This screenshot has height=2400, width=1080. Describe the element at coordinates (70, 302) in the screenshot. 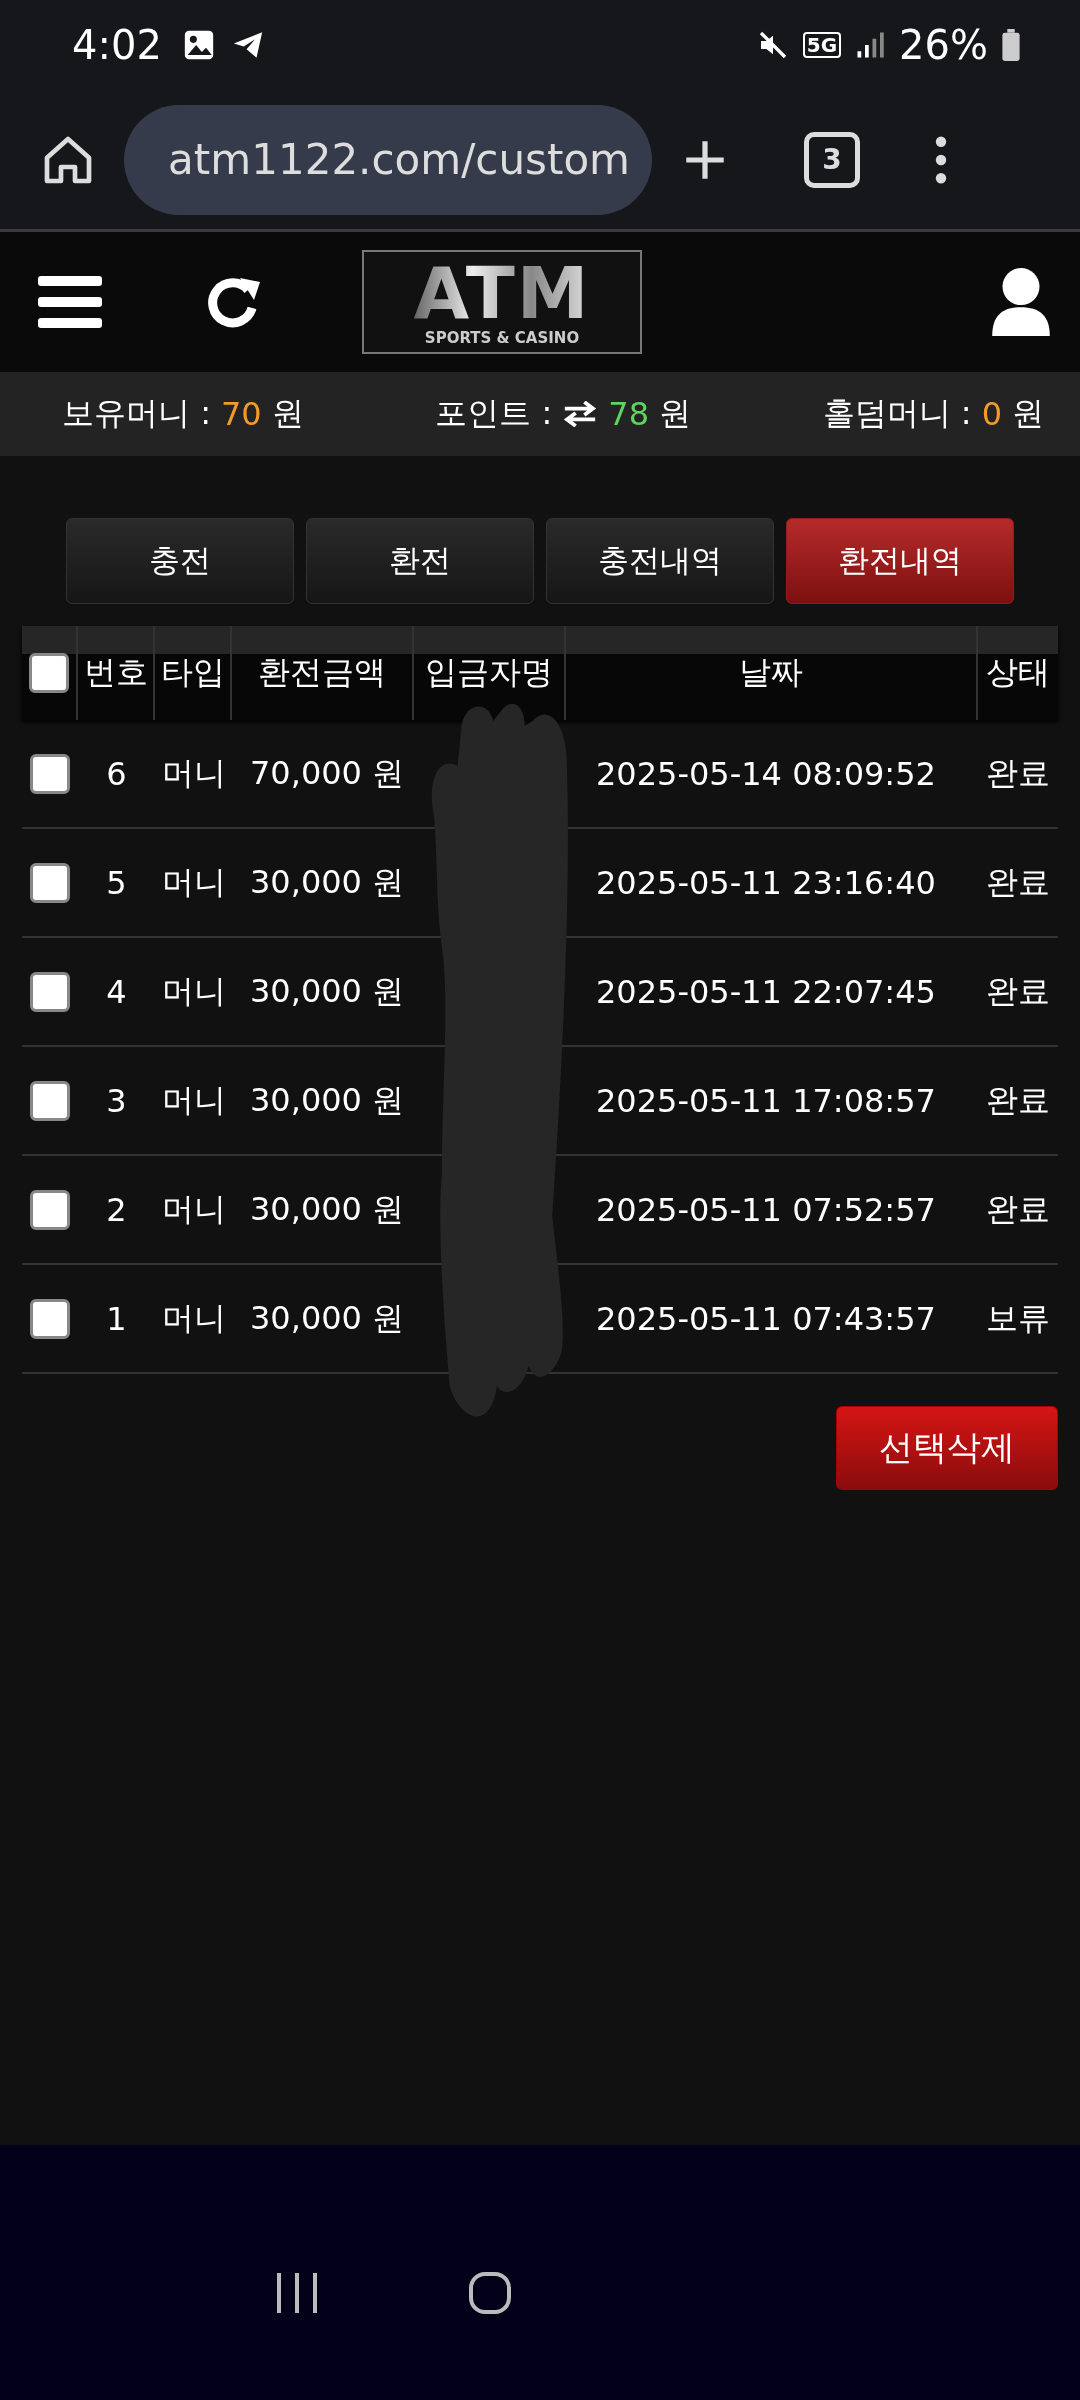

I see `menu-icon` at that location.